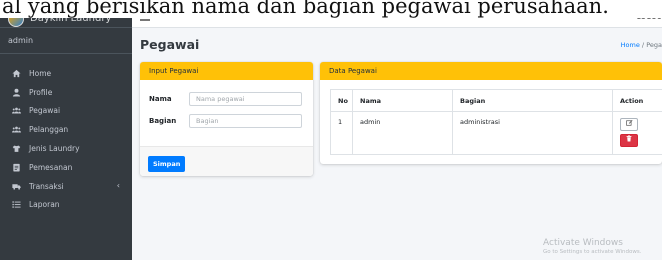 This screenshot has height=260, width=662. I want to click on chevron-left-icon: ‹, so click(118, 185).